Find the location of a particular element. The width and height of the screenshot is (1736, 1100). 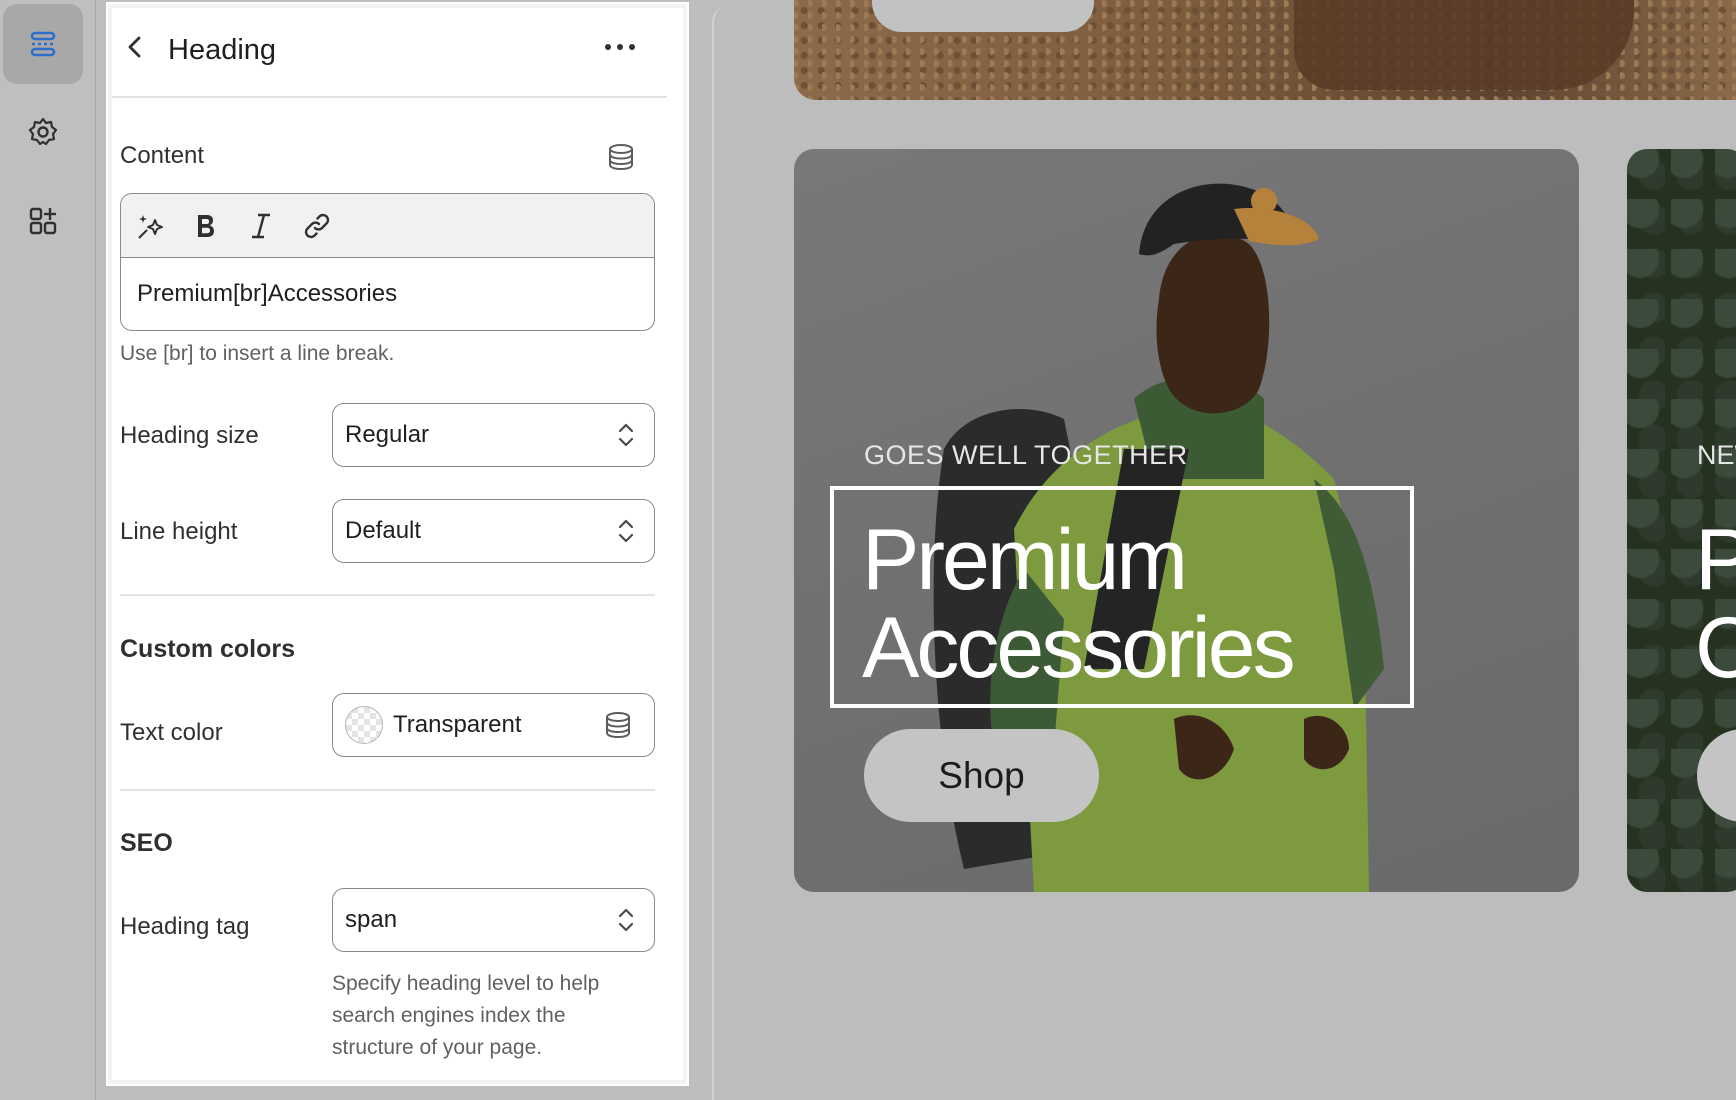

link-button is located at coordinates (317, 226).